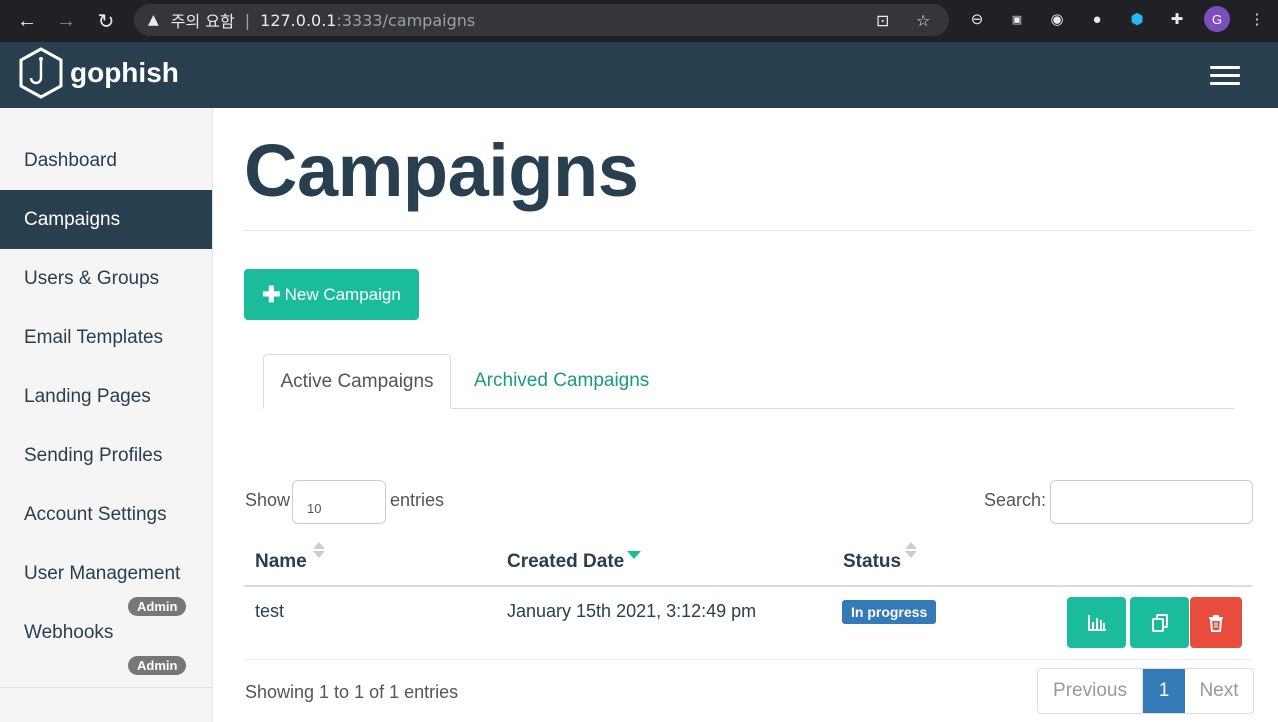 The height and width of the screenshot is (722, 1278). I want to click on new-campaign-button: ✚ New Campaign, so click(331, 294).